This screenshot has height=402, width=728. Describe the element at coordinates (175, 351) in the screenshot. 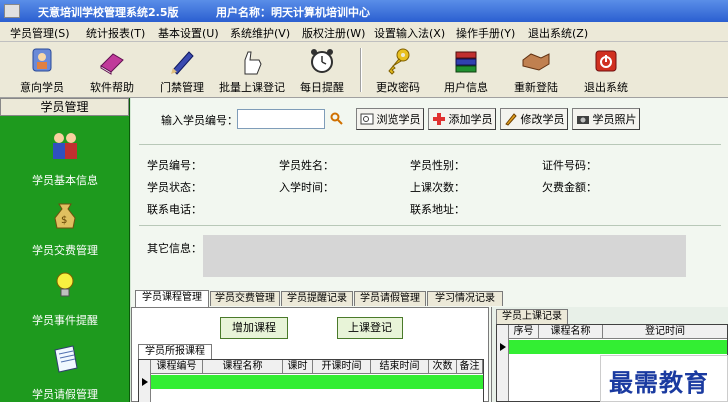

I see `tab-enrolled-courses: 学员所报课程` at that location.